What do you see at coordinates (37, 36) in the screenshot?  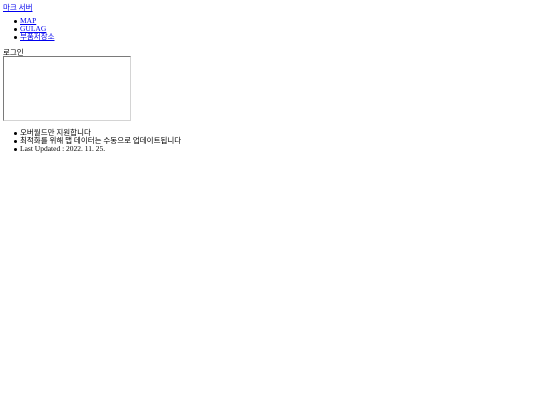 I see `nav-link-parts-storage: 부품저장소` at bounding box center [37, 36].